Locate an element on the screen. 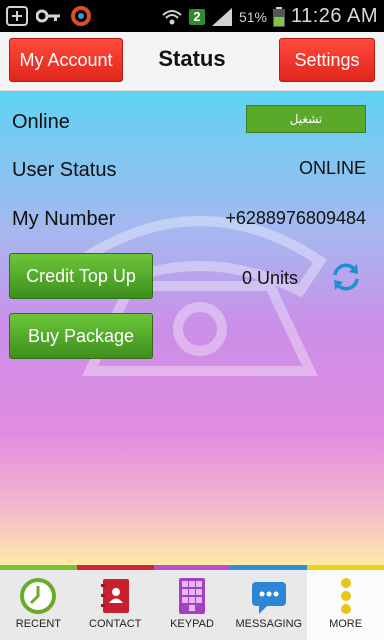  buy-package-button: Buy Package is located at coordinates (81, 336).